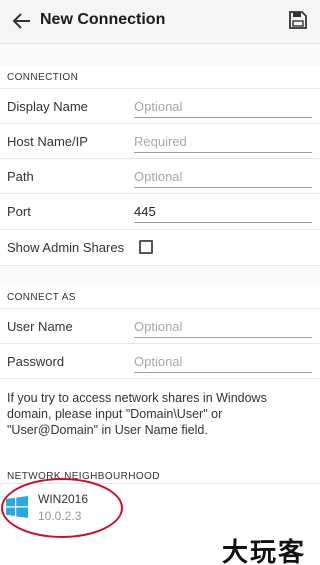 The image size is (320, 565). I want to click on path-input: Optional, so click(223, 178).